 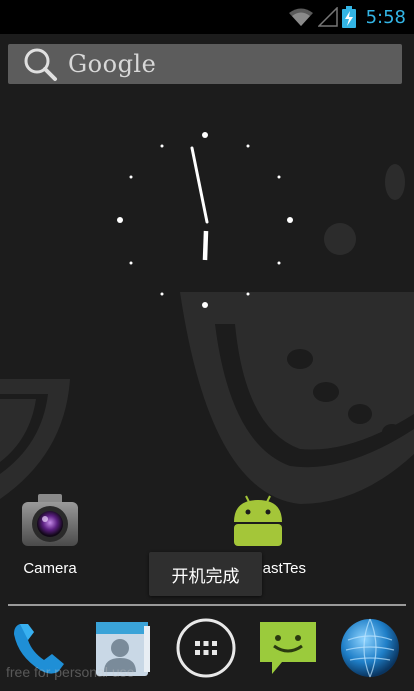 I want to click on browser-icon, so click(x=370, y=648).